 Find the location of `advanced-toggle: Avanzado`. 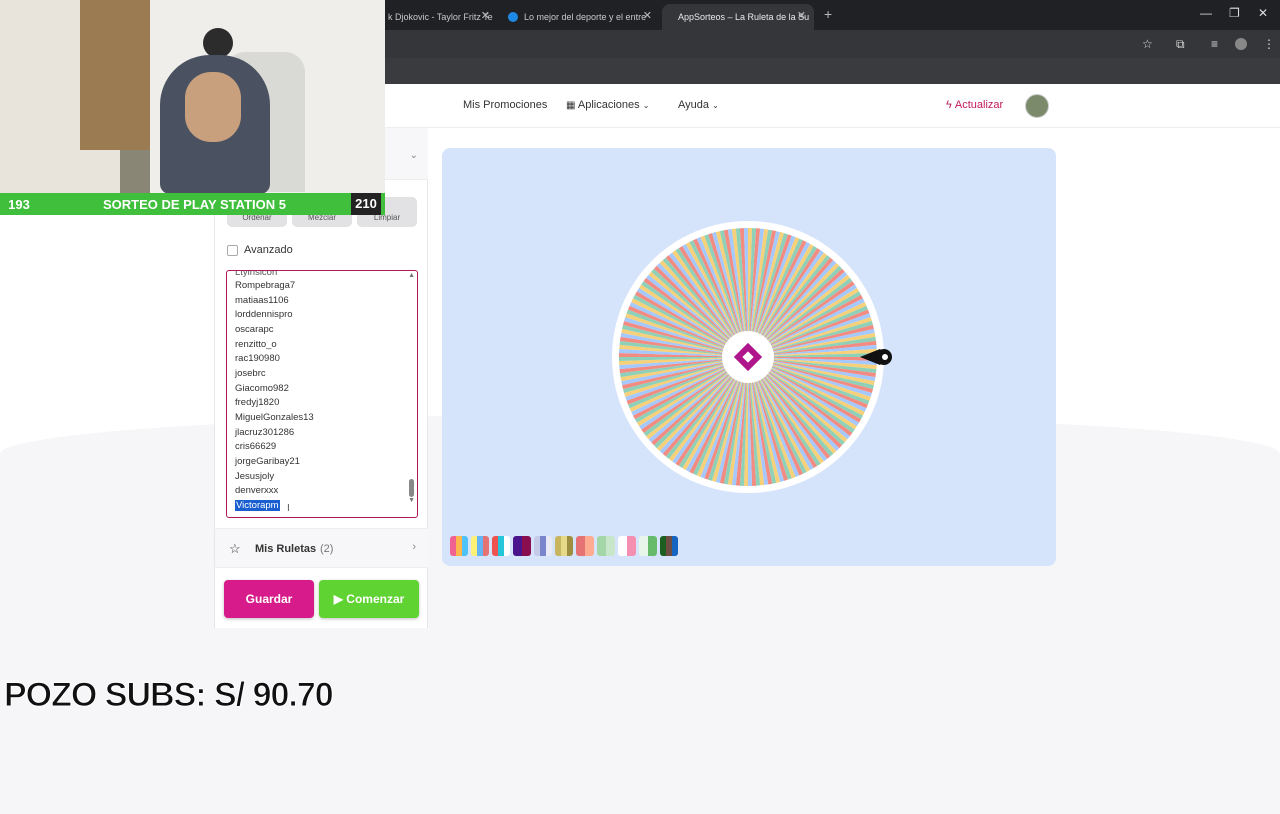

advanced-toggle: Avanzado is located at coordinates (260, 250).